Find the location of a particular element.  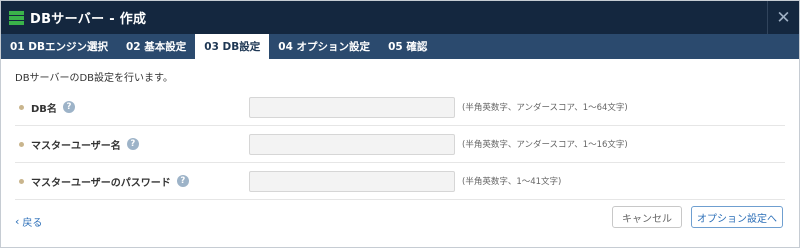

tab-bar-spacer is located at coordinates (617, 46).